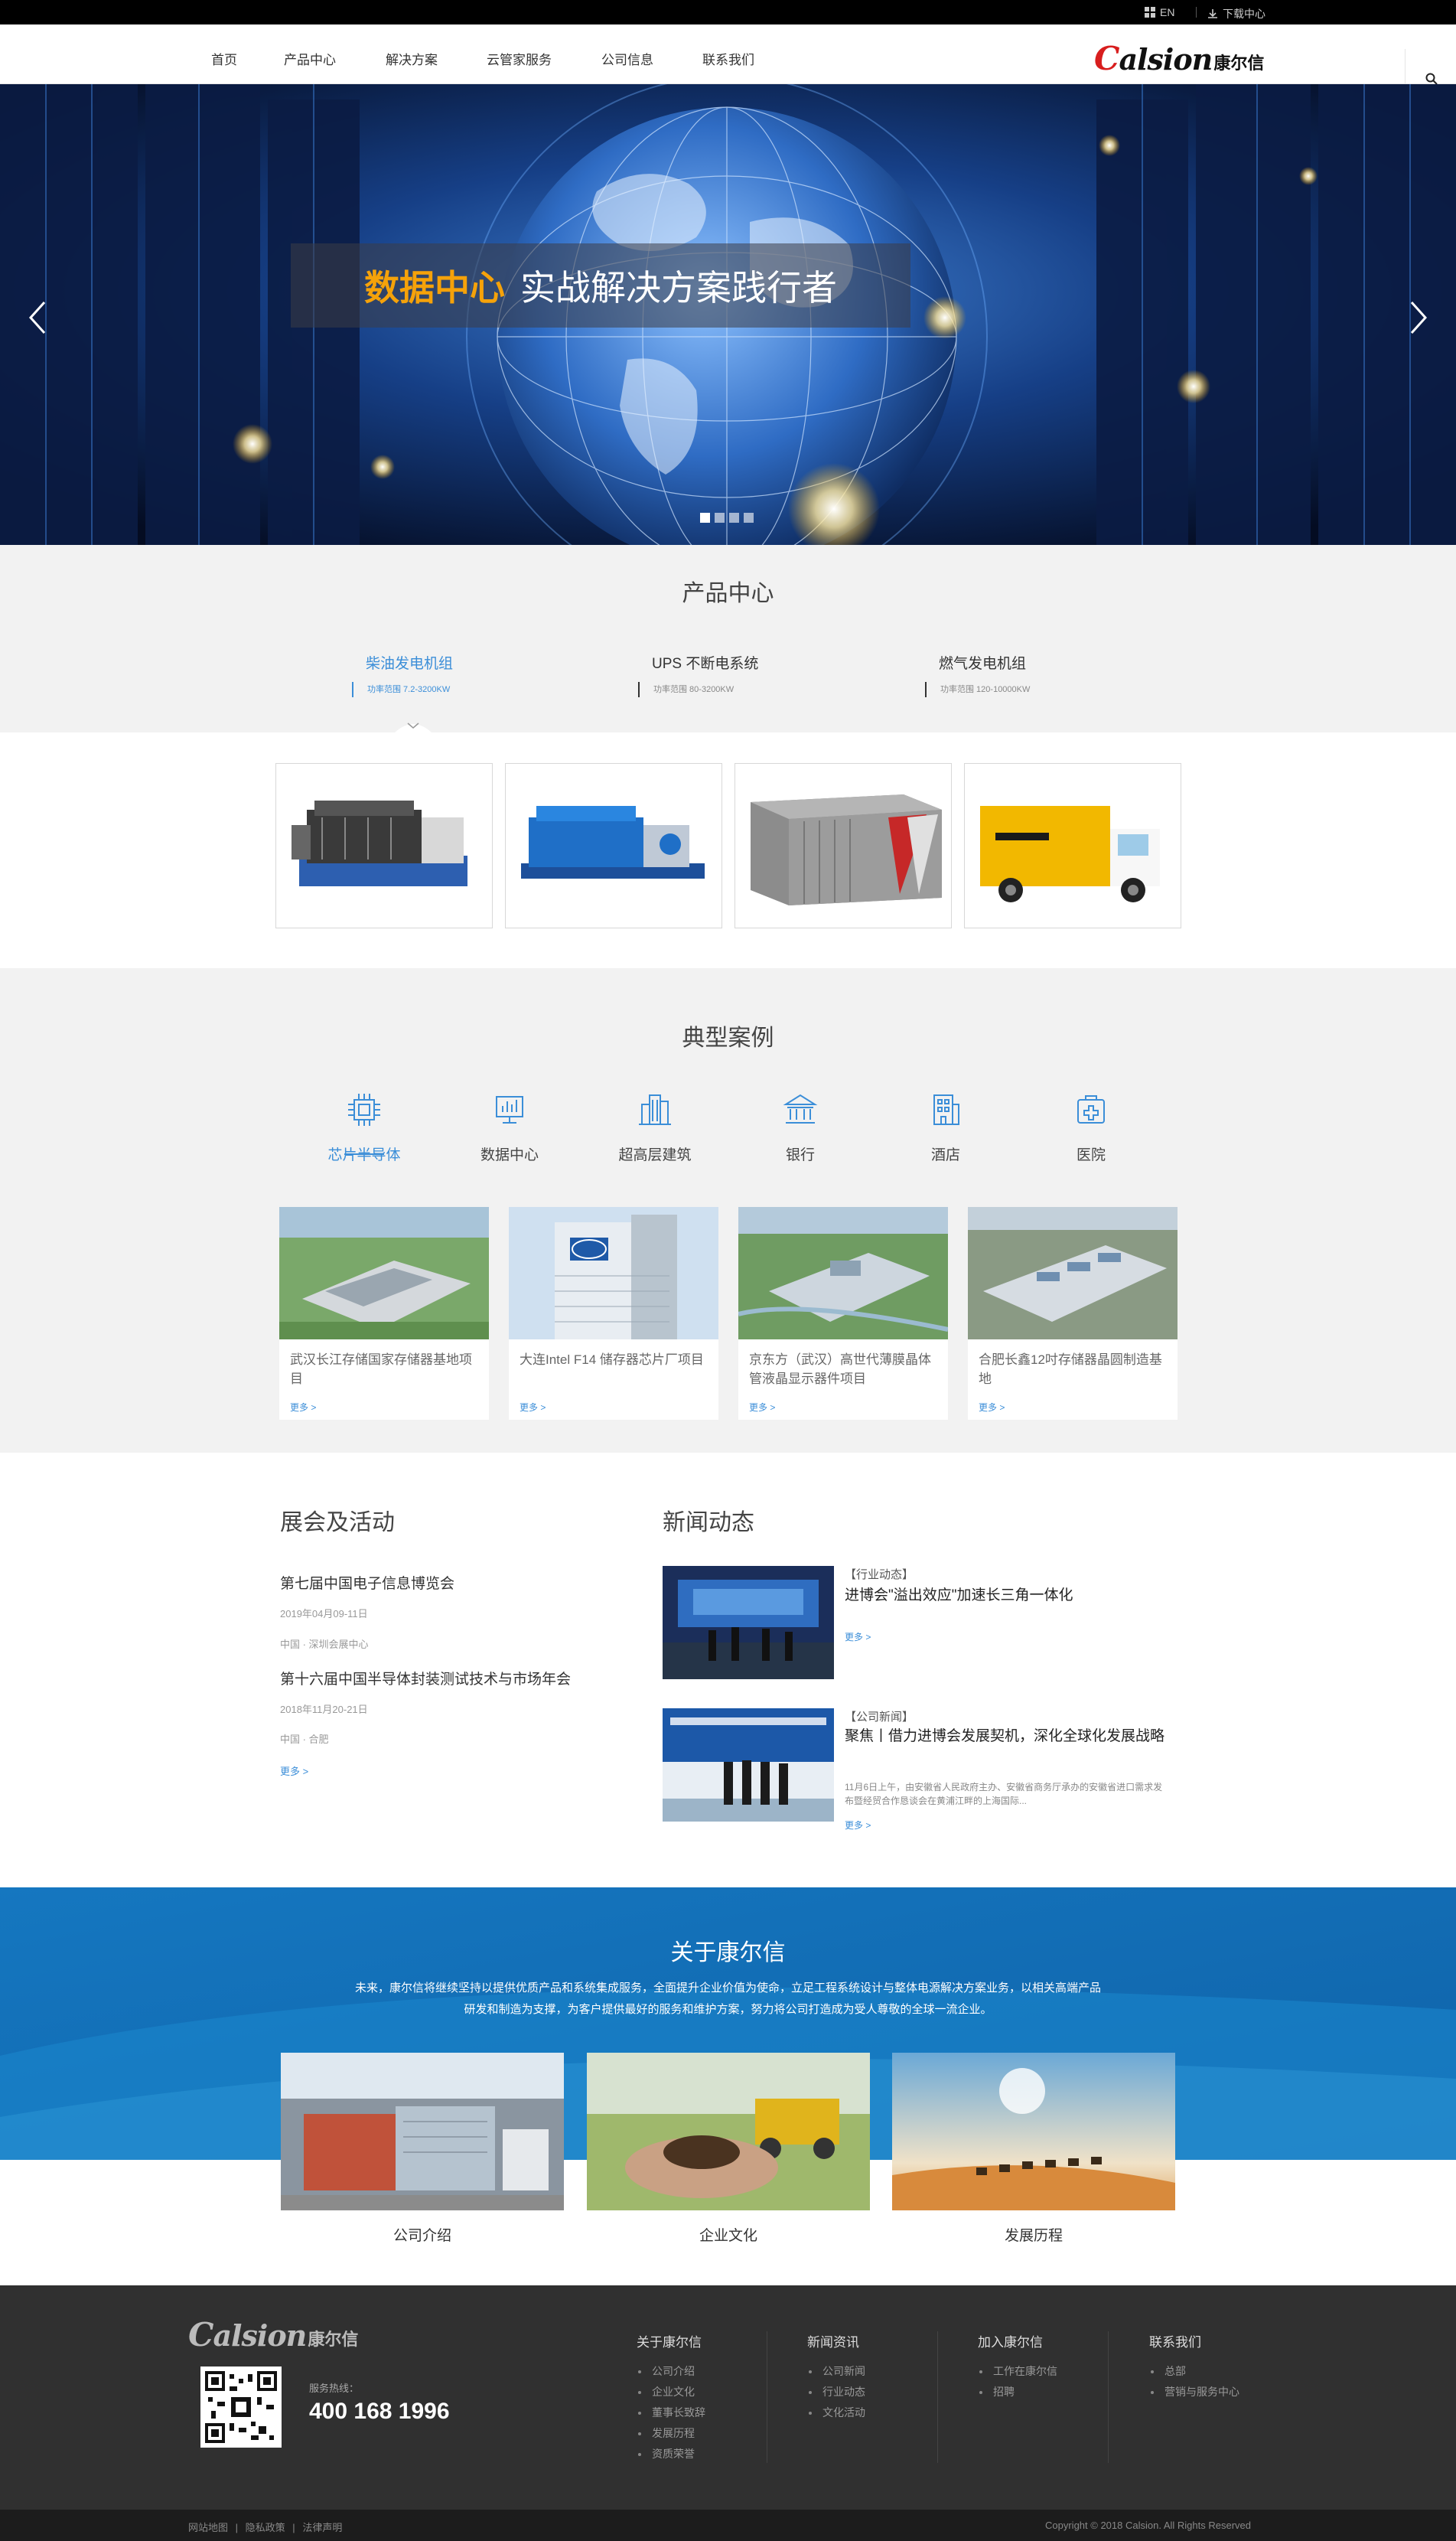 This screenshot has height=2541, width=1456. I want to click on main-nav: 首页 产品中心 解决方案 云管家服务 公司信息 联系我们 Calsion 康尔信, so click(728, 66).